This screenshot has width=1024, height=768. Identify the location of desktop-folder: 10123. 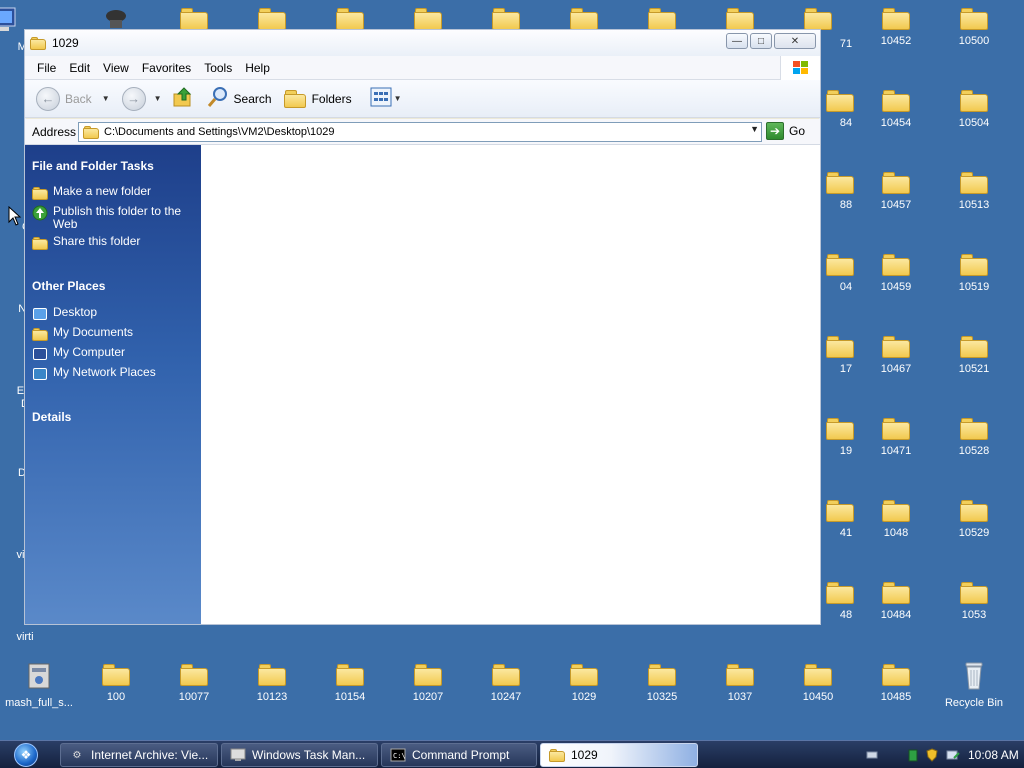
(272, 696).